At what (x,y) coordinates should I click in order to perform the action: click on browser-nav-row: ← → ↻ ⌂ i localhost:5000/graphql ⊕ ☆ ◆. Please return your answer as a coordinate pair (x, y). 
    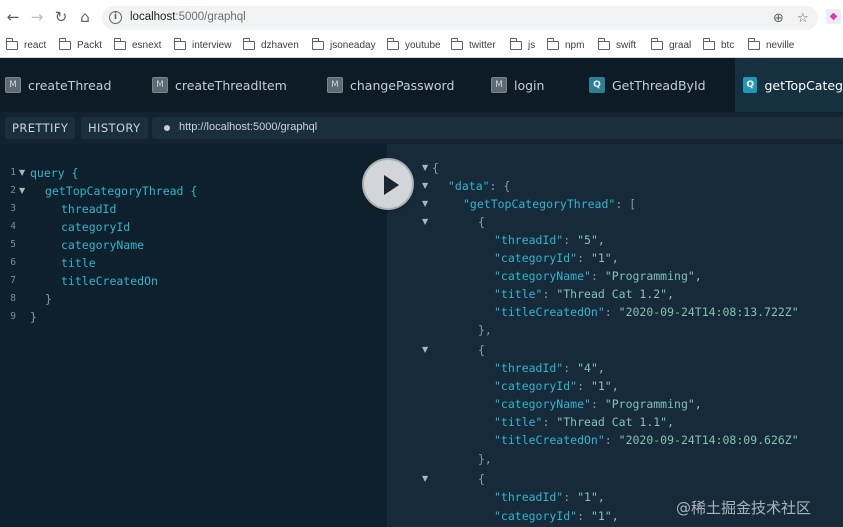
    Looking at the image, I should click on (421, 17).